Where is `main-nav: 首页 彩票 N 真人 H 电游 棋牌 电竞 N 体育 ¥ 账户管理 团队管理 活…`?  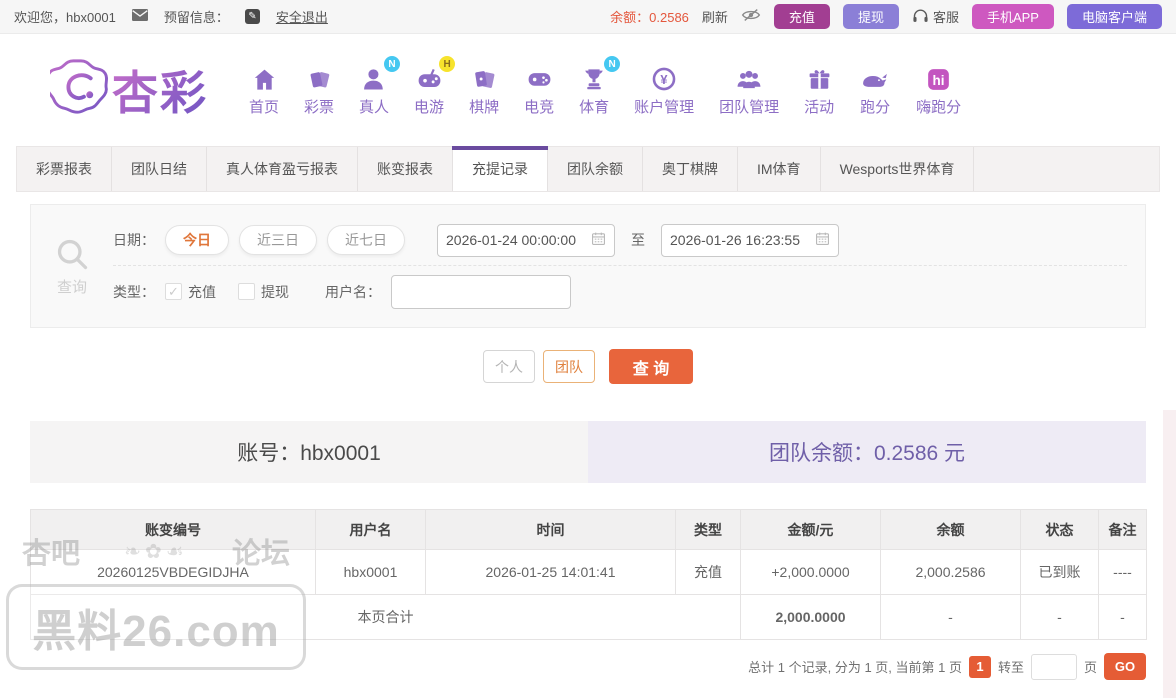 main-nav: 首页 彩票 N 真人 H 电游 棋牌 电竞 N 体育 ¥ 账户管理 团队管理 活… is located at coordinates (592, 86).